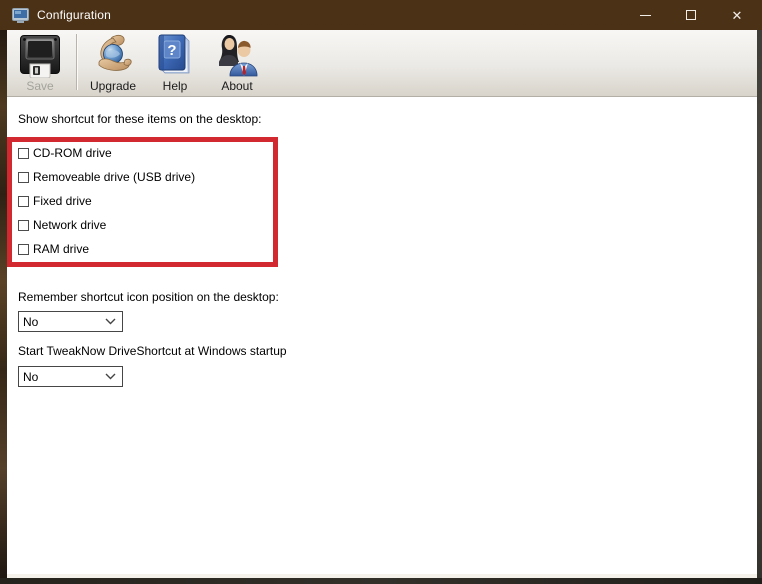 The height and width of the screenshot is (584, 762). I want to click on network-drive-checkbox, so click(23, 225).